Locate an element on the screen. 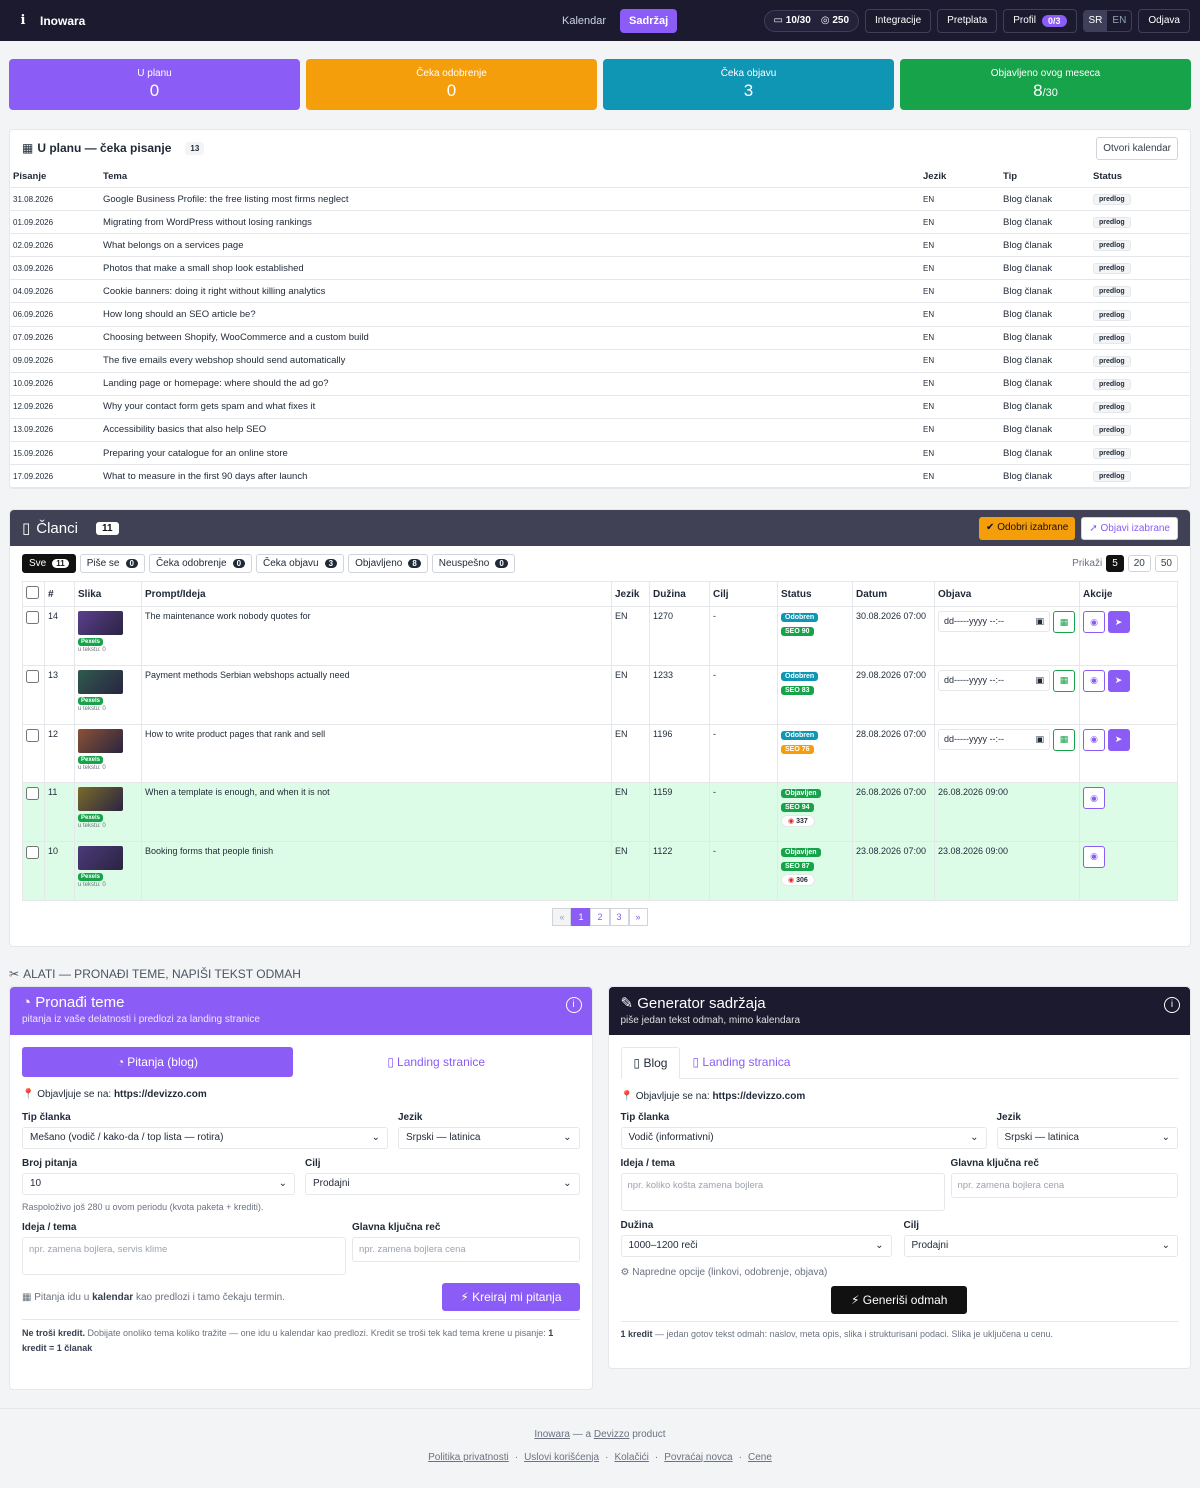 This screenshot has height=1488, width=1200. logout-button: Odjava is located at coordinates (1164, 20).